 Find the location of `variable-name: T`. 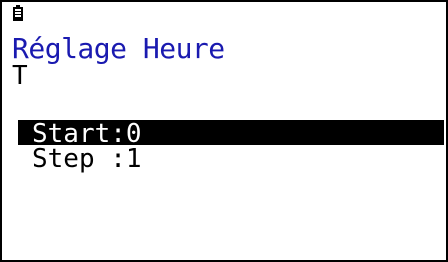

variable-name: T is located at coordinates (20, 76).